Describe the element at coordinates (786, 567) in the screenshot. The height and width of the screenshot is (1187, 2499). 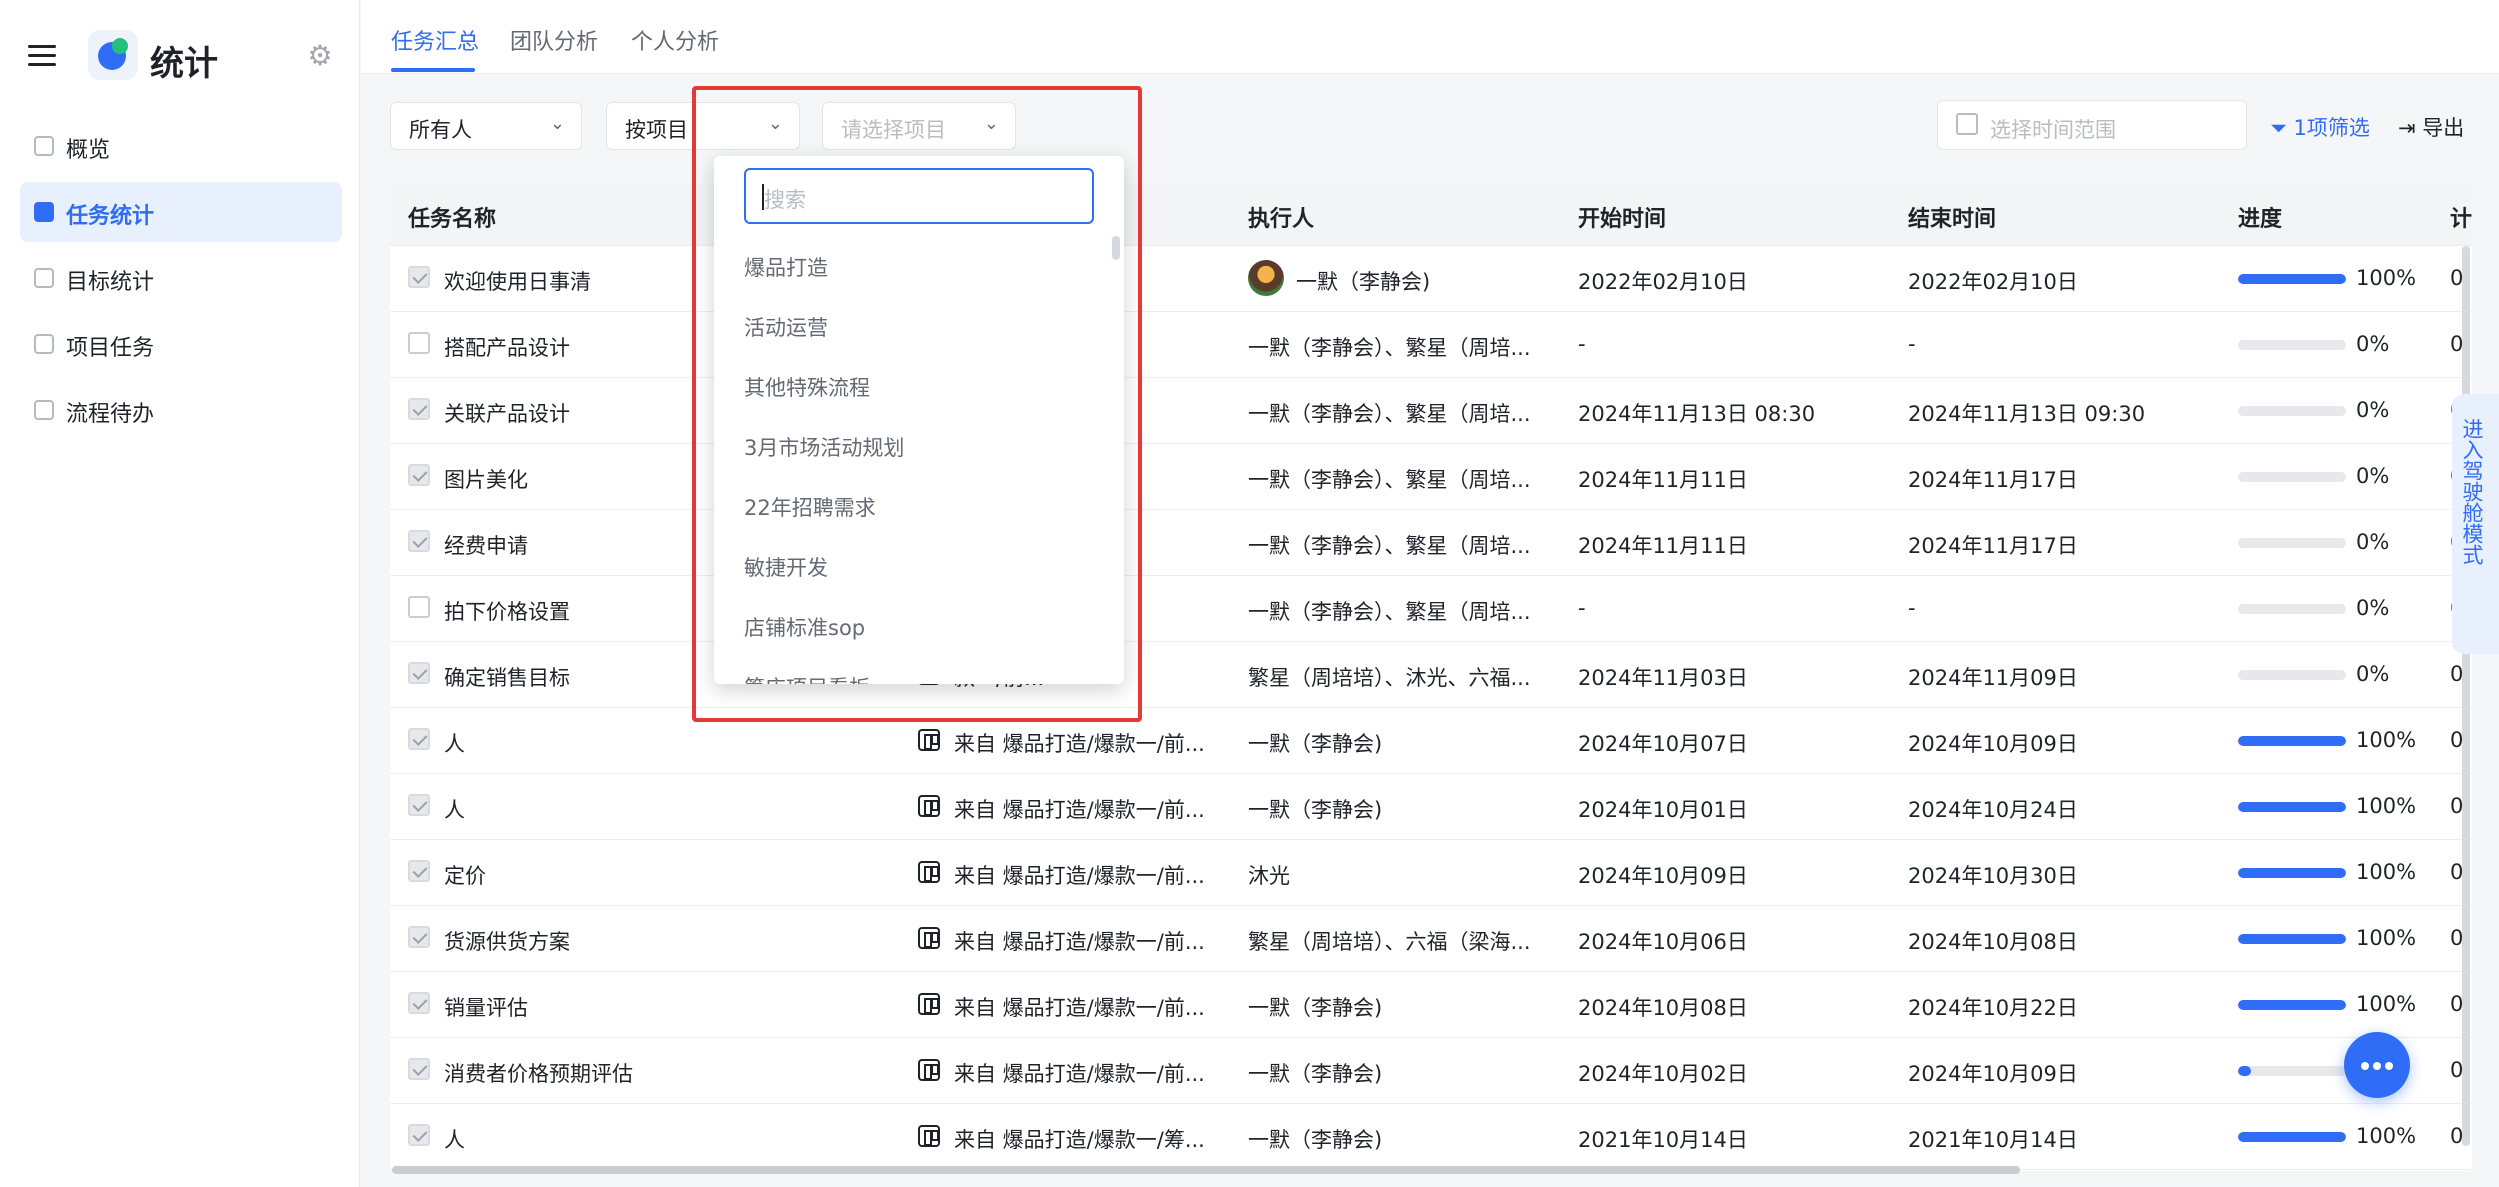
I see `dropdown-option: 敏捷开发` at that location.